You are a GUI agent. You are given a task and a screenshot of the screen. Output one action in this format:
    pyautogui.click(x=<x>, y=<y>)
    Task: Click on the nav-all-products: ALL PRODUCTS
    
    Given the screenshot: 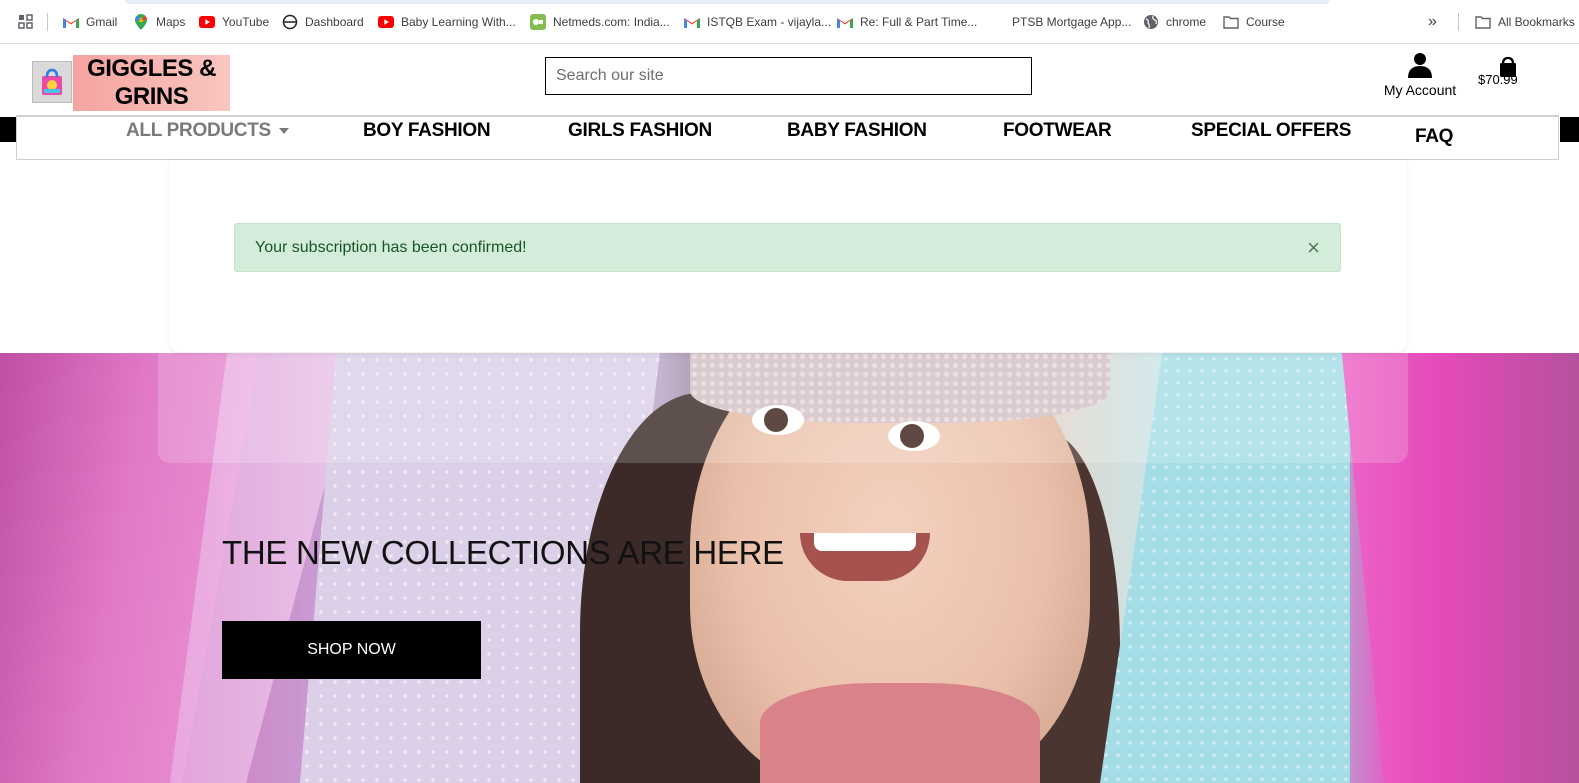 What is the action you would take?
    pyautogui.click(x=207, y=131)
    